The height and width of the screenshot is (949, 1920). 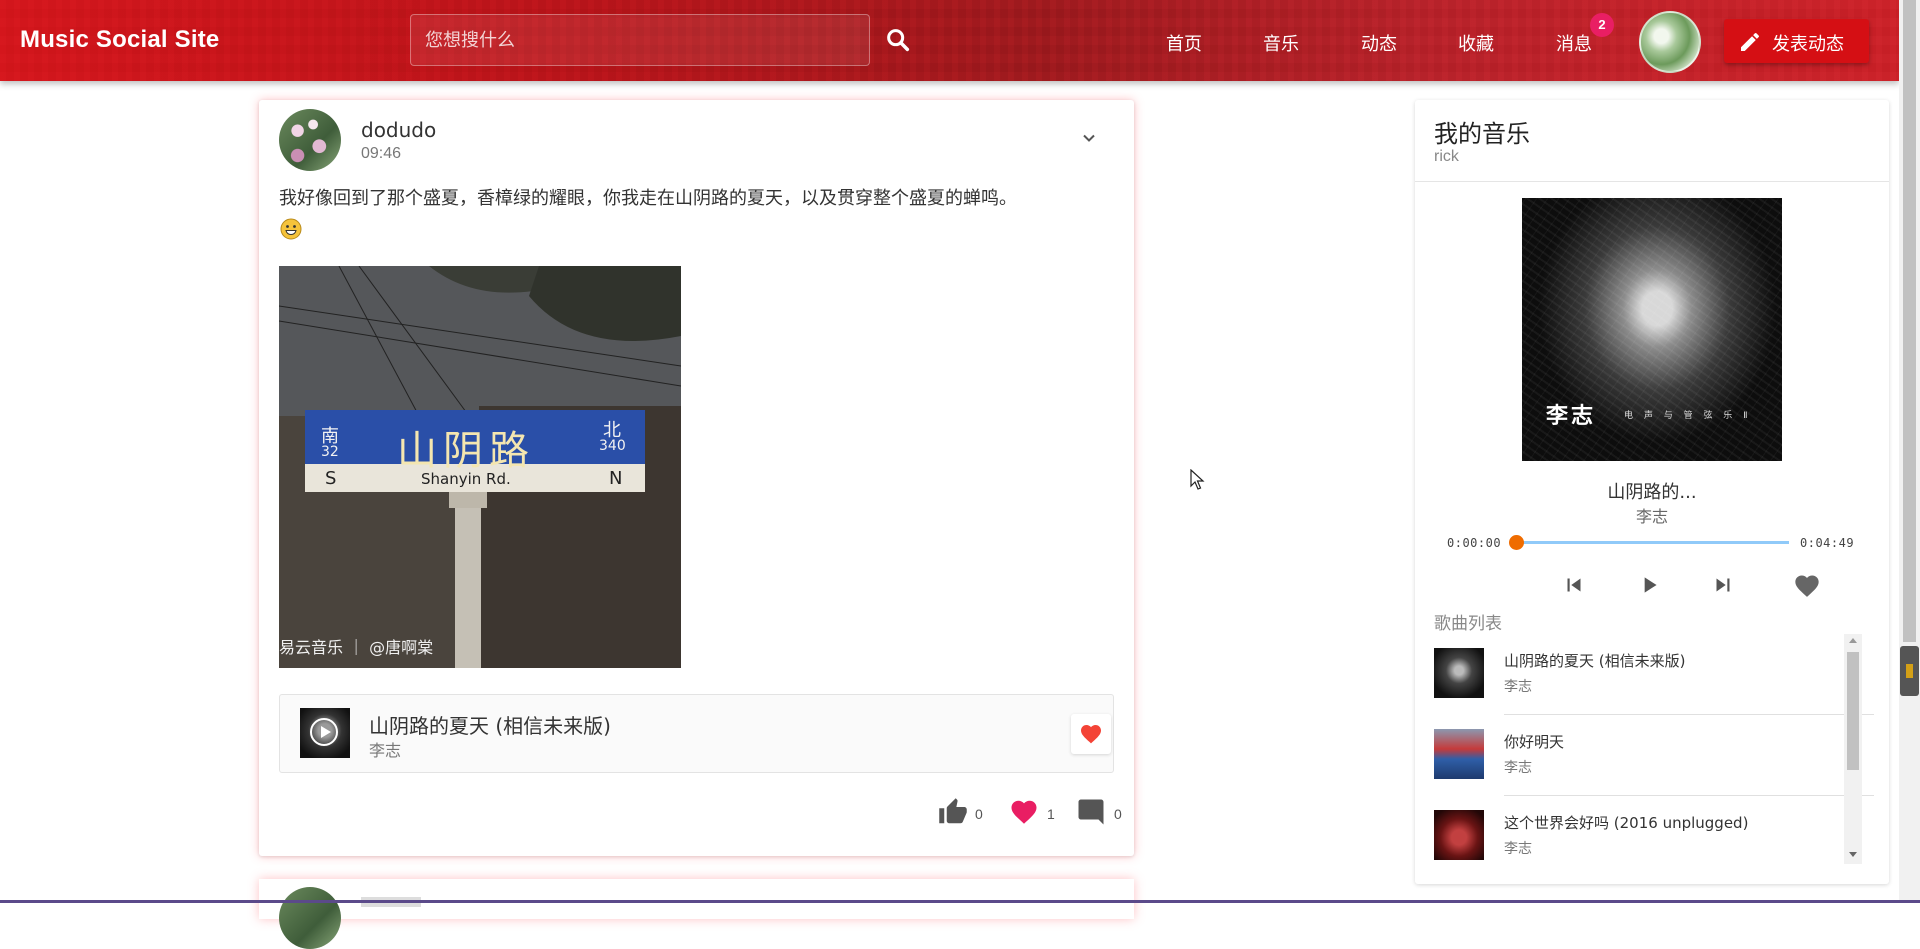 I want to click on now-playing-artist: 李志, so click(x=1651, y=516).